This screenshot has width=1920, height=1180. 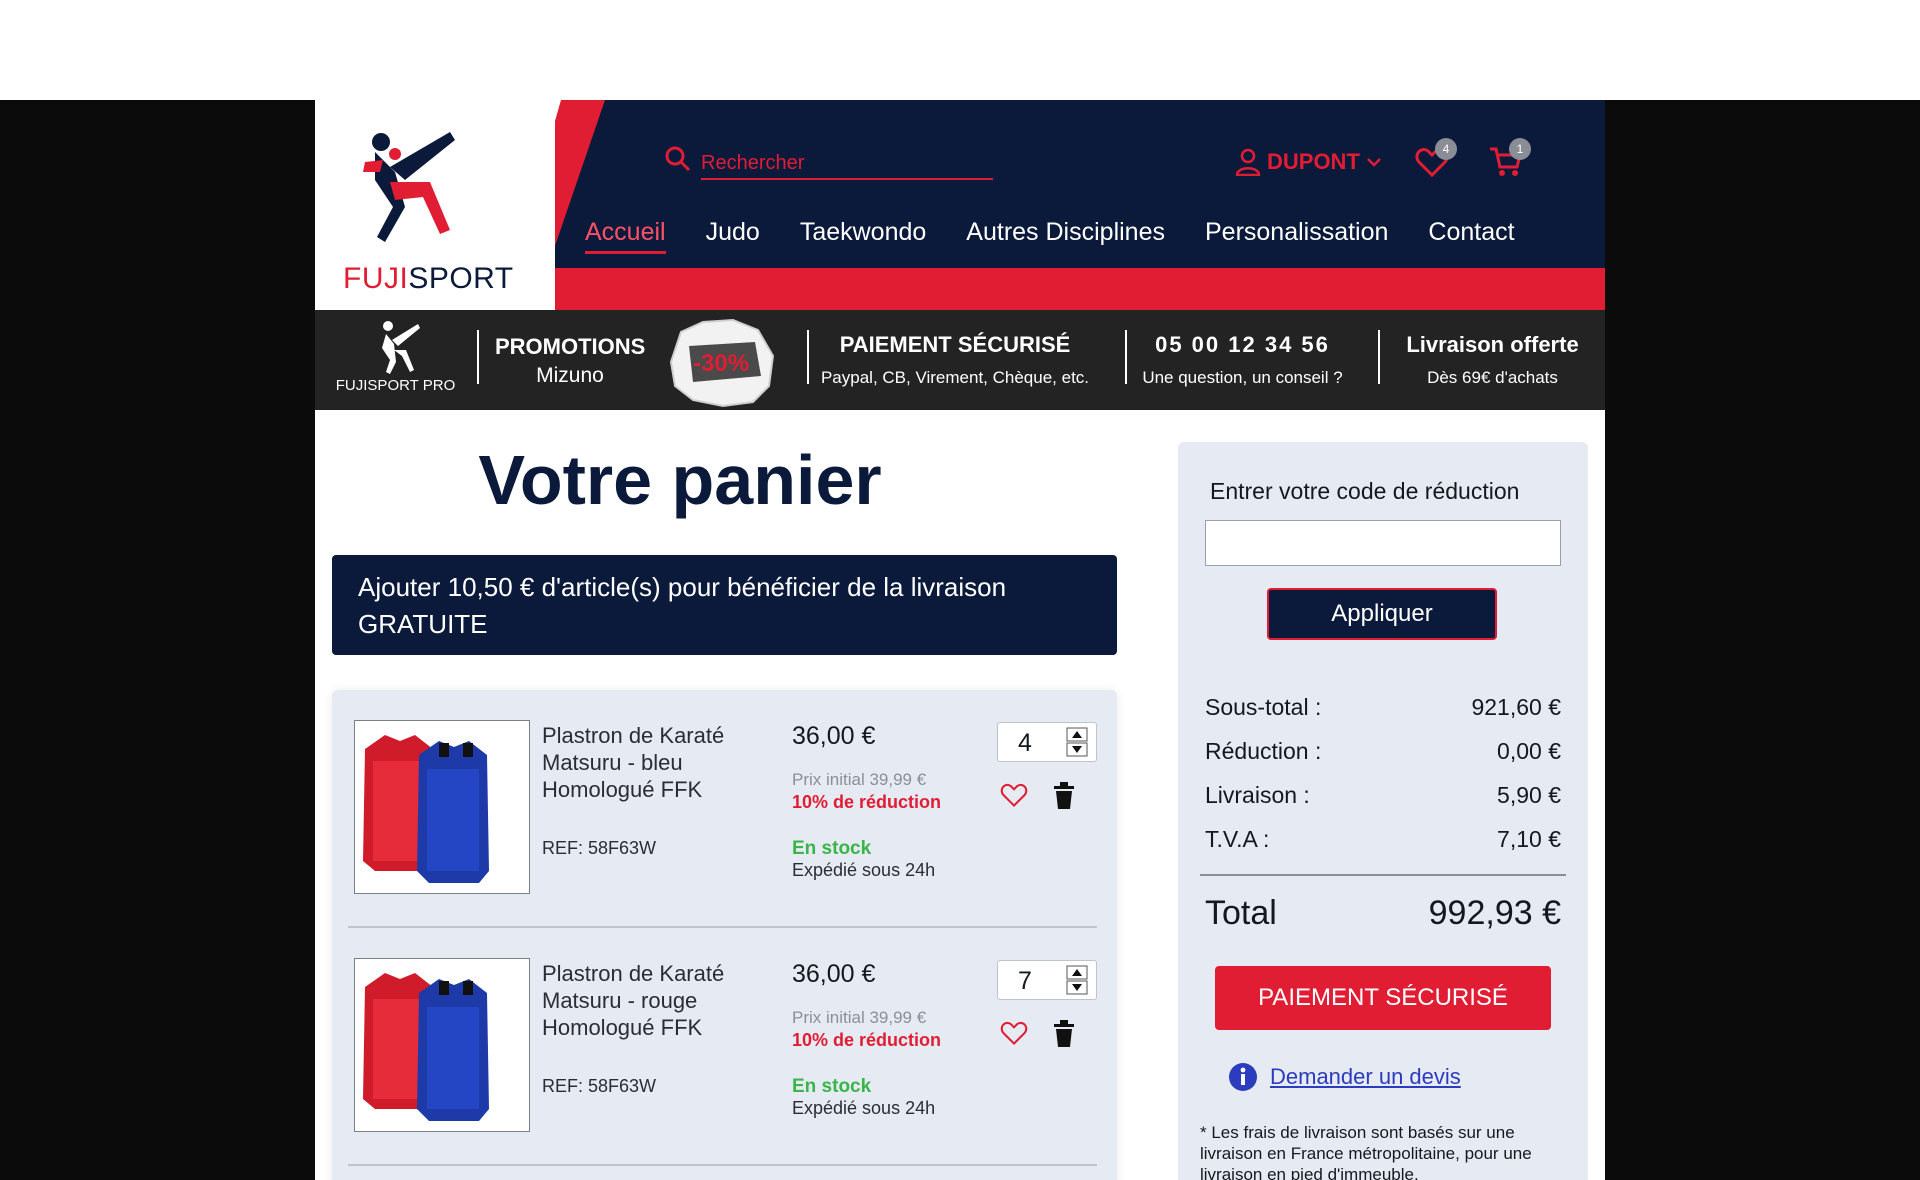 I want to click on delivery-value: 5,90 €, so click(x=1529, y=795).